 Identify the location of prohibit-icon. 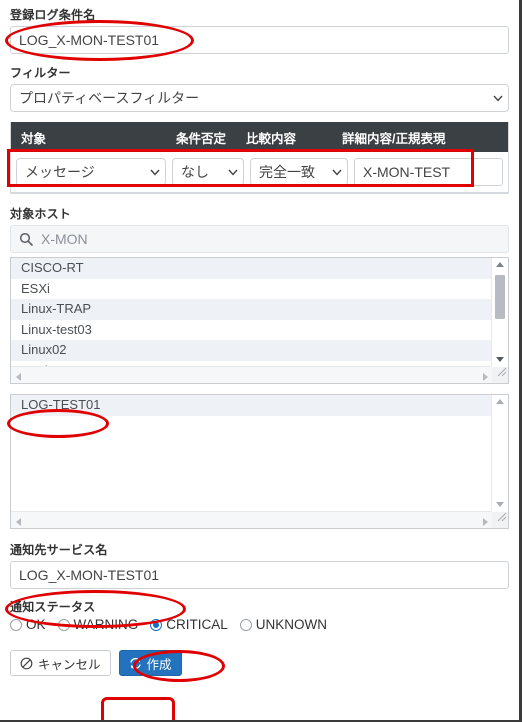
(26, 663).